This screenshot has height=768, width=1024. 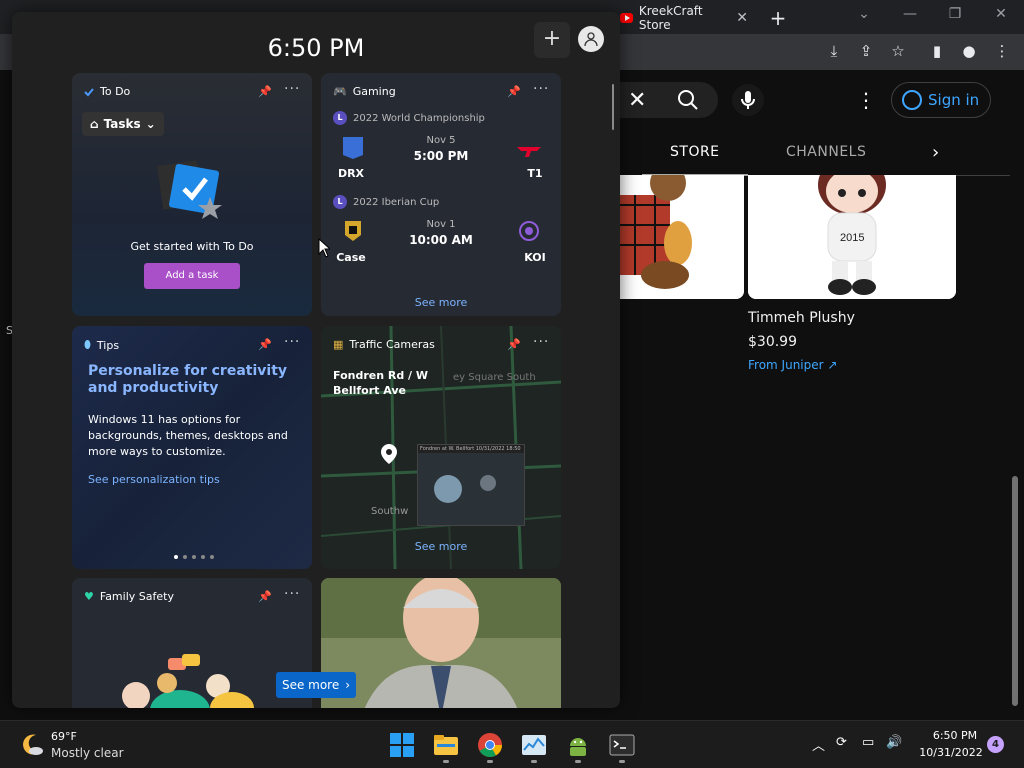 What do you see at coordinates (115, 91) in the screenshot?
I see `todo-title: To Do` at bounding box center [115, 91].